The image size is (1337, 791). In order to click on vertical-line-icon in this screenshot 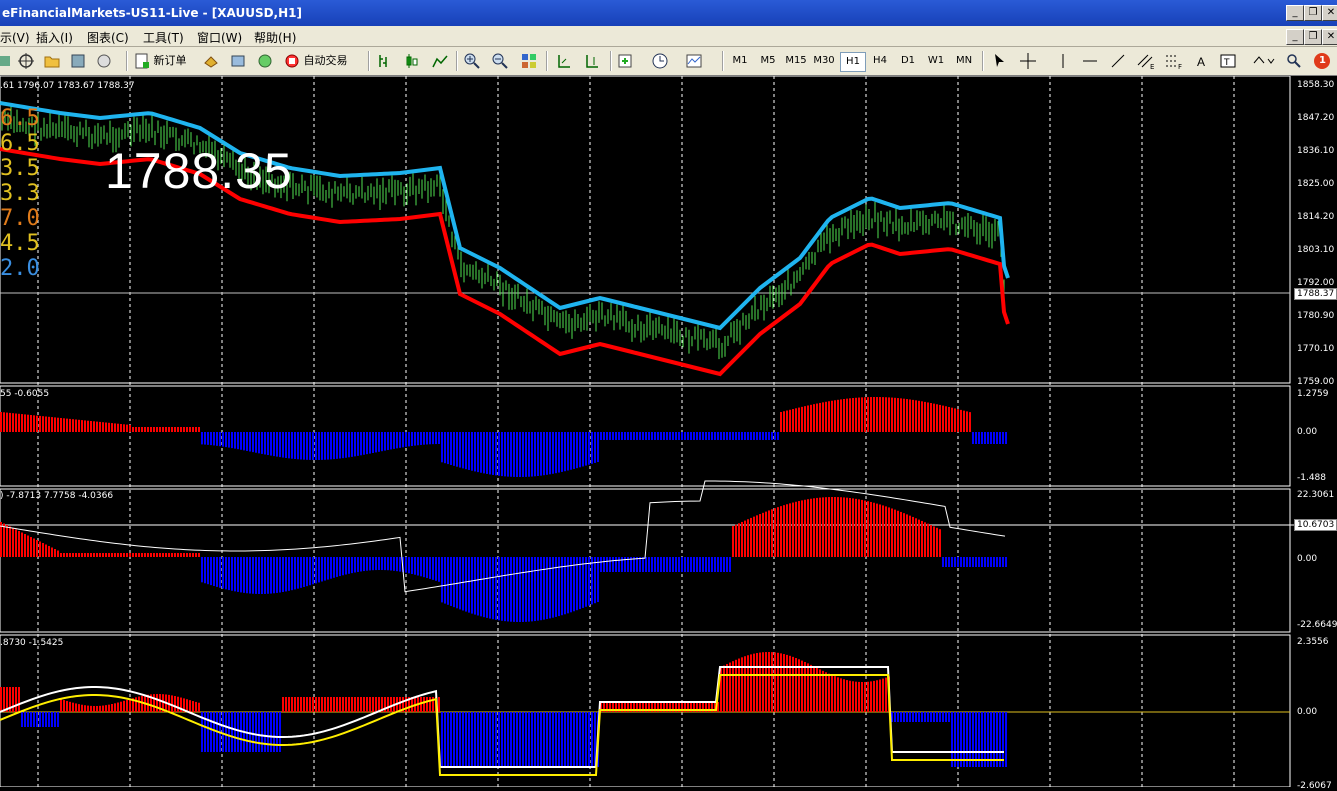, I will do `click(1063, 62)`.